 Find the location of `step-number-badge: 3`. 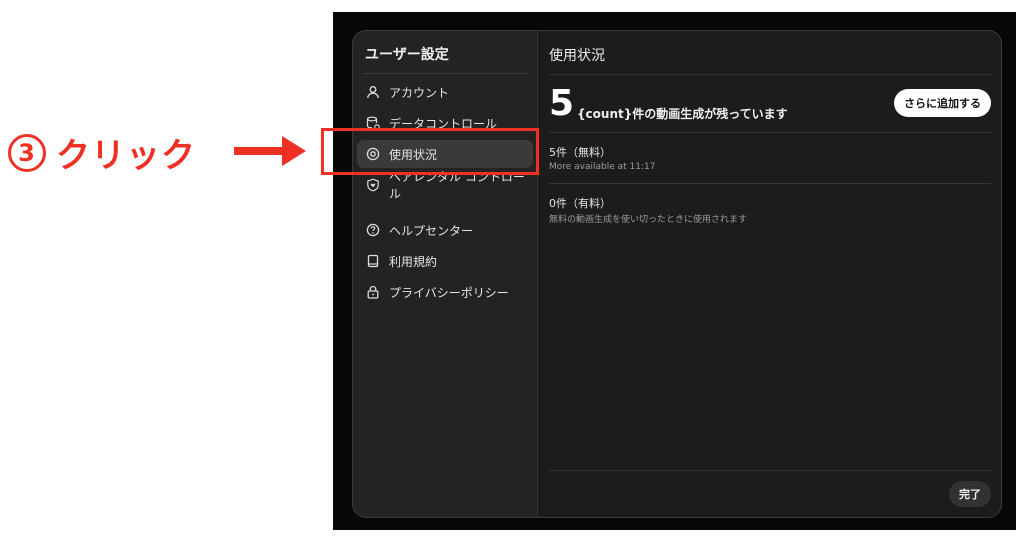

step-number-badge: 3 is located at coordinates (27, 152).